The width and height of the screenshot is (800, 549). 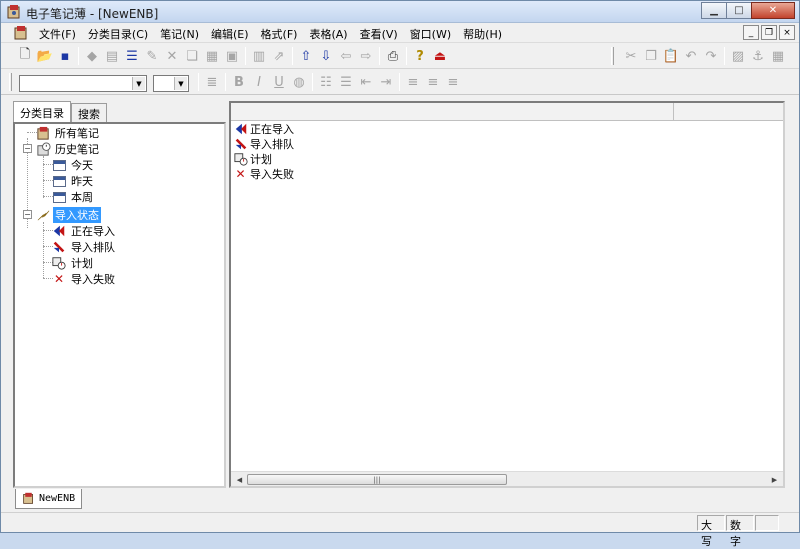 I want to click on outdent-icon: ⇤, so click(x=366, y=82).